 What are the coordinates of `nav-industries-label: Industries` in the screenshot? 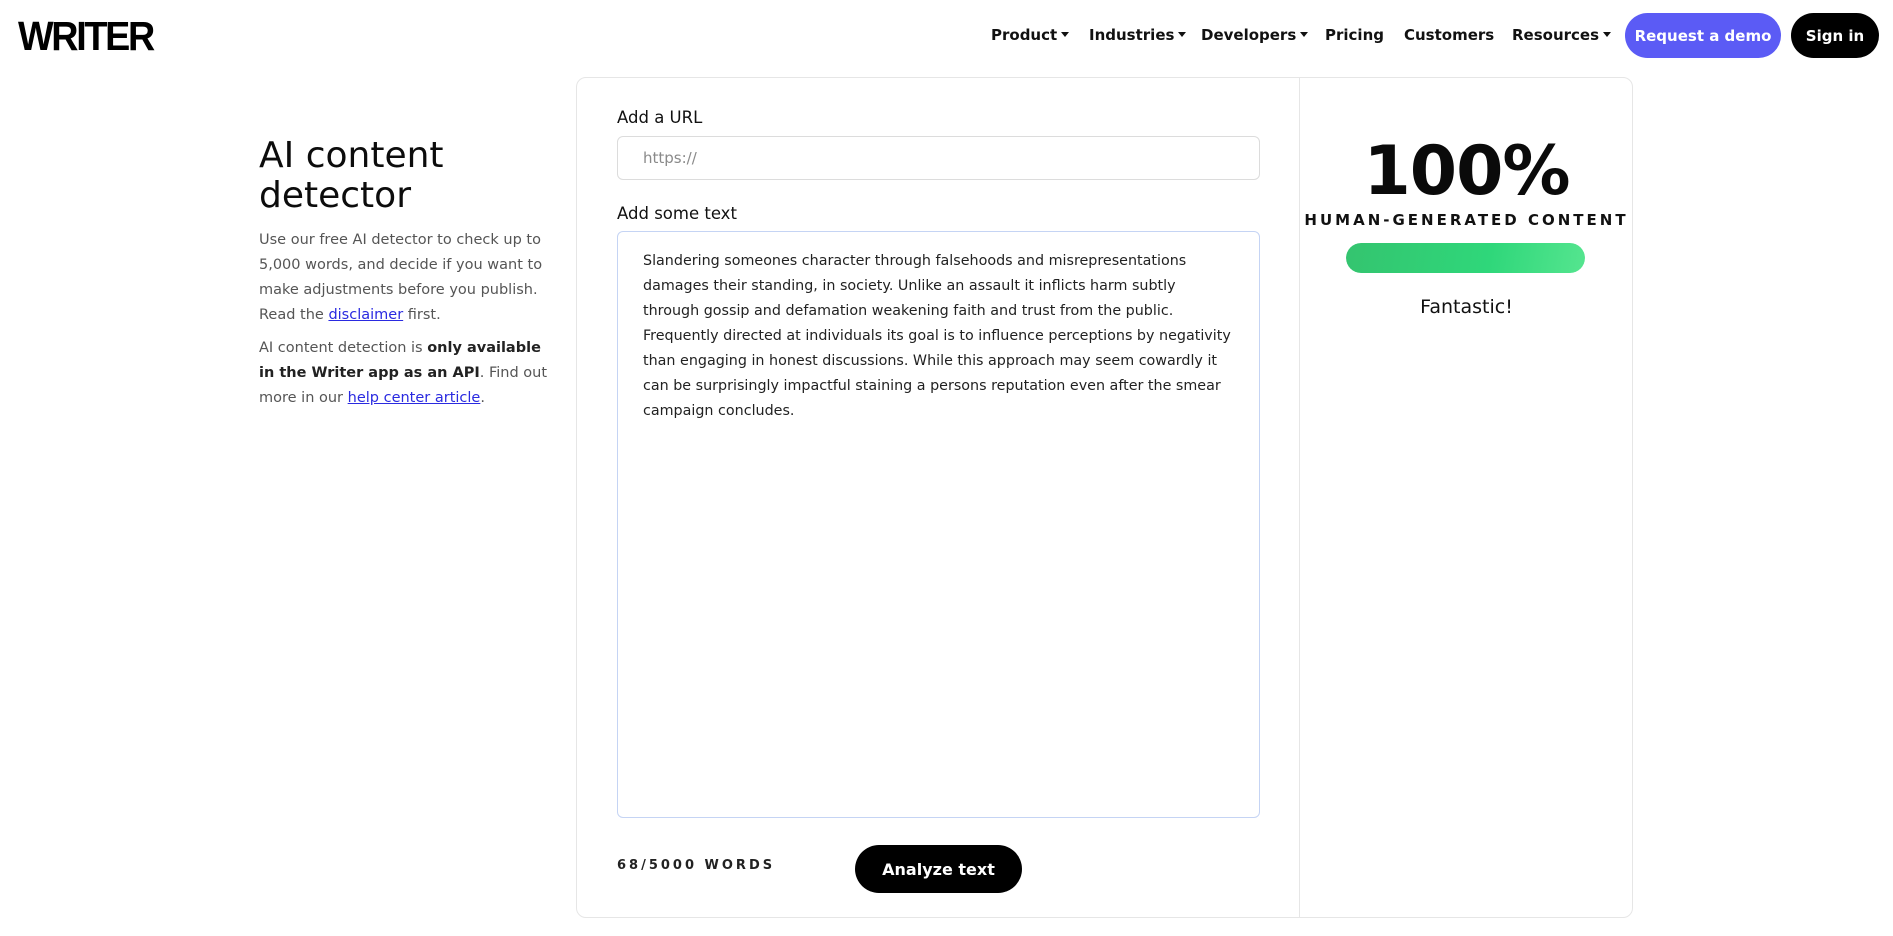 It's located at (1132, 35).